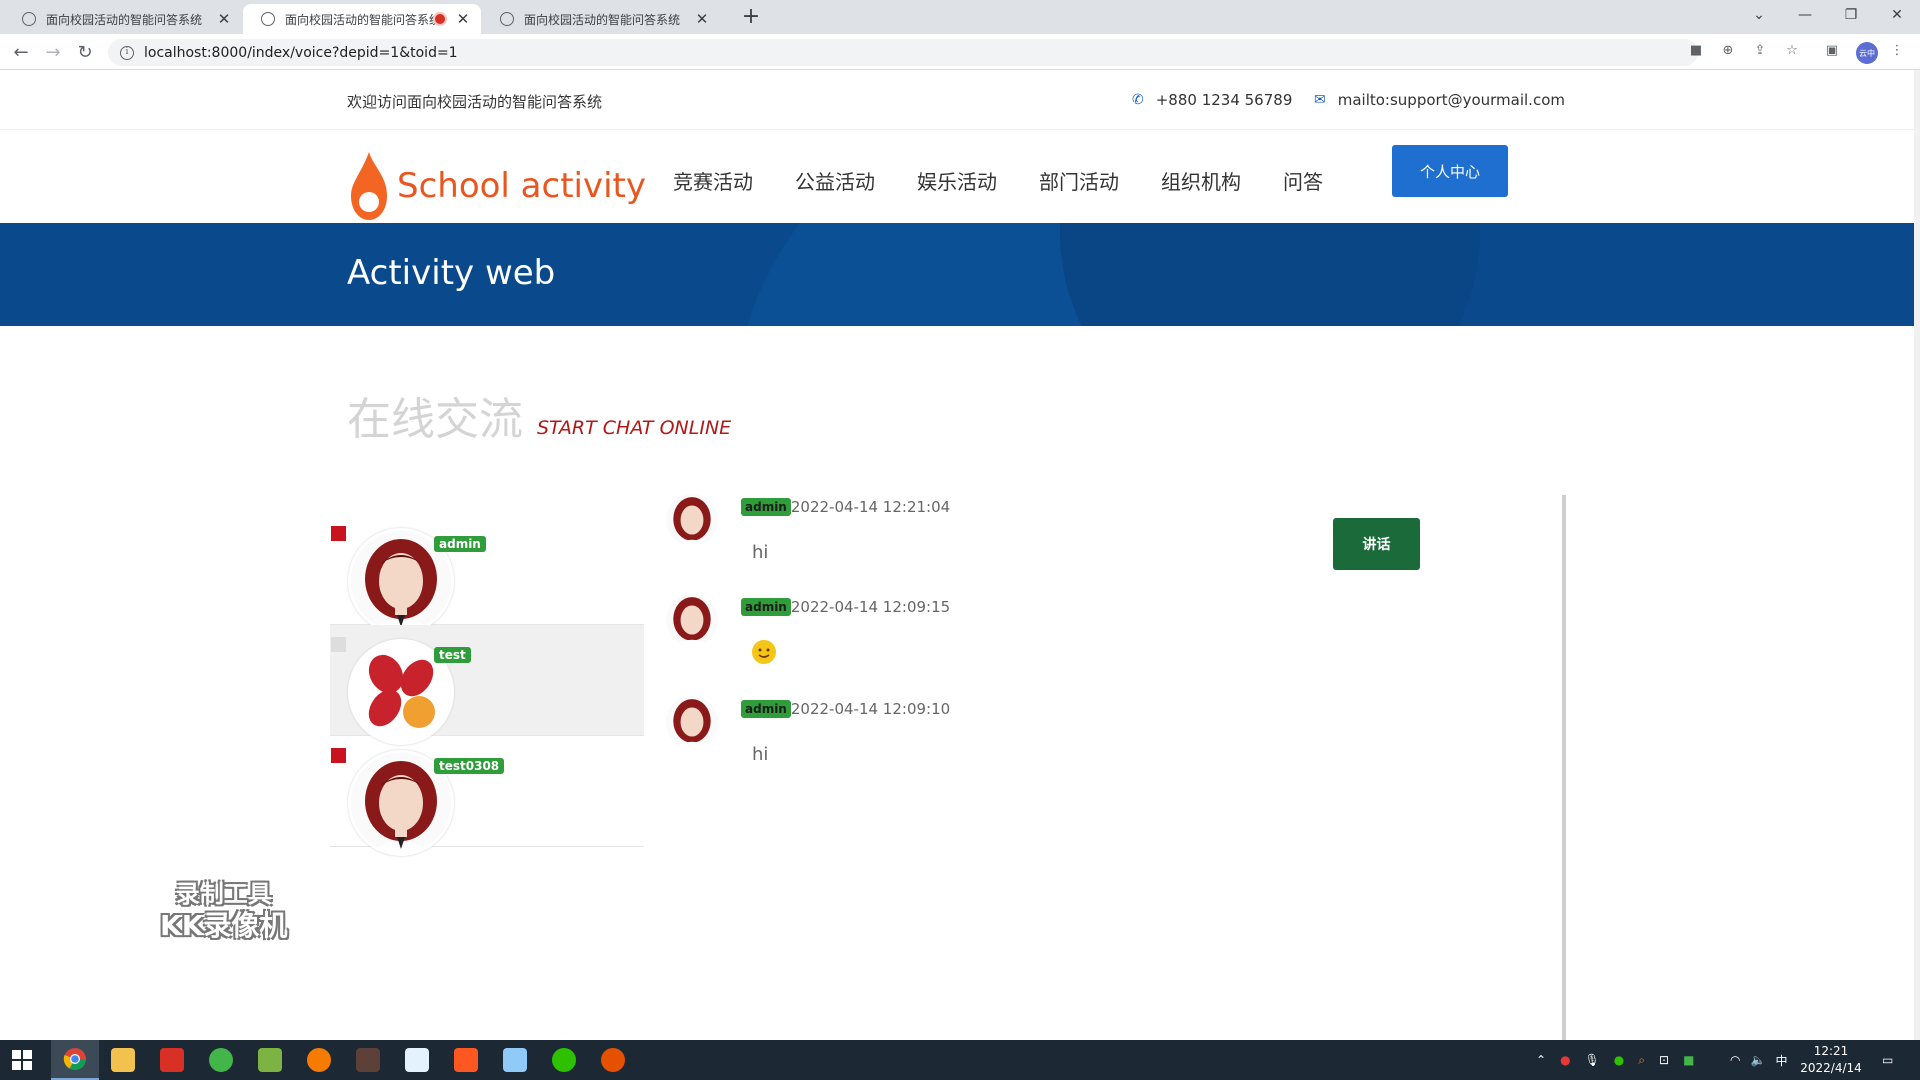 The width and height of the screenshot is (1920, 1080). I want to click on bookmark-star-icon: ☆, so click(1792, 52).